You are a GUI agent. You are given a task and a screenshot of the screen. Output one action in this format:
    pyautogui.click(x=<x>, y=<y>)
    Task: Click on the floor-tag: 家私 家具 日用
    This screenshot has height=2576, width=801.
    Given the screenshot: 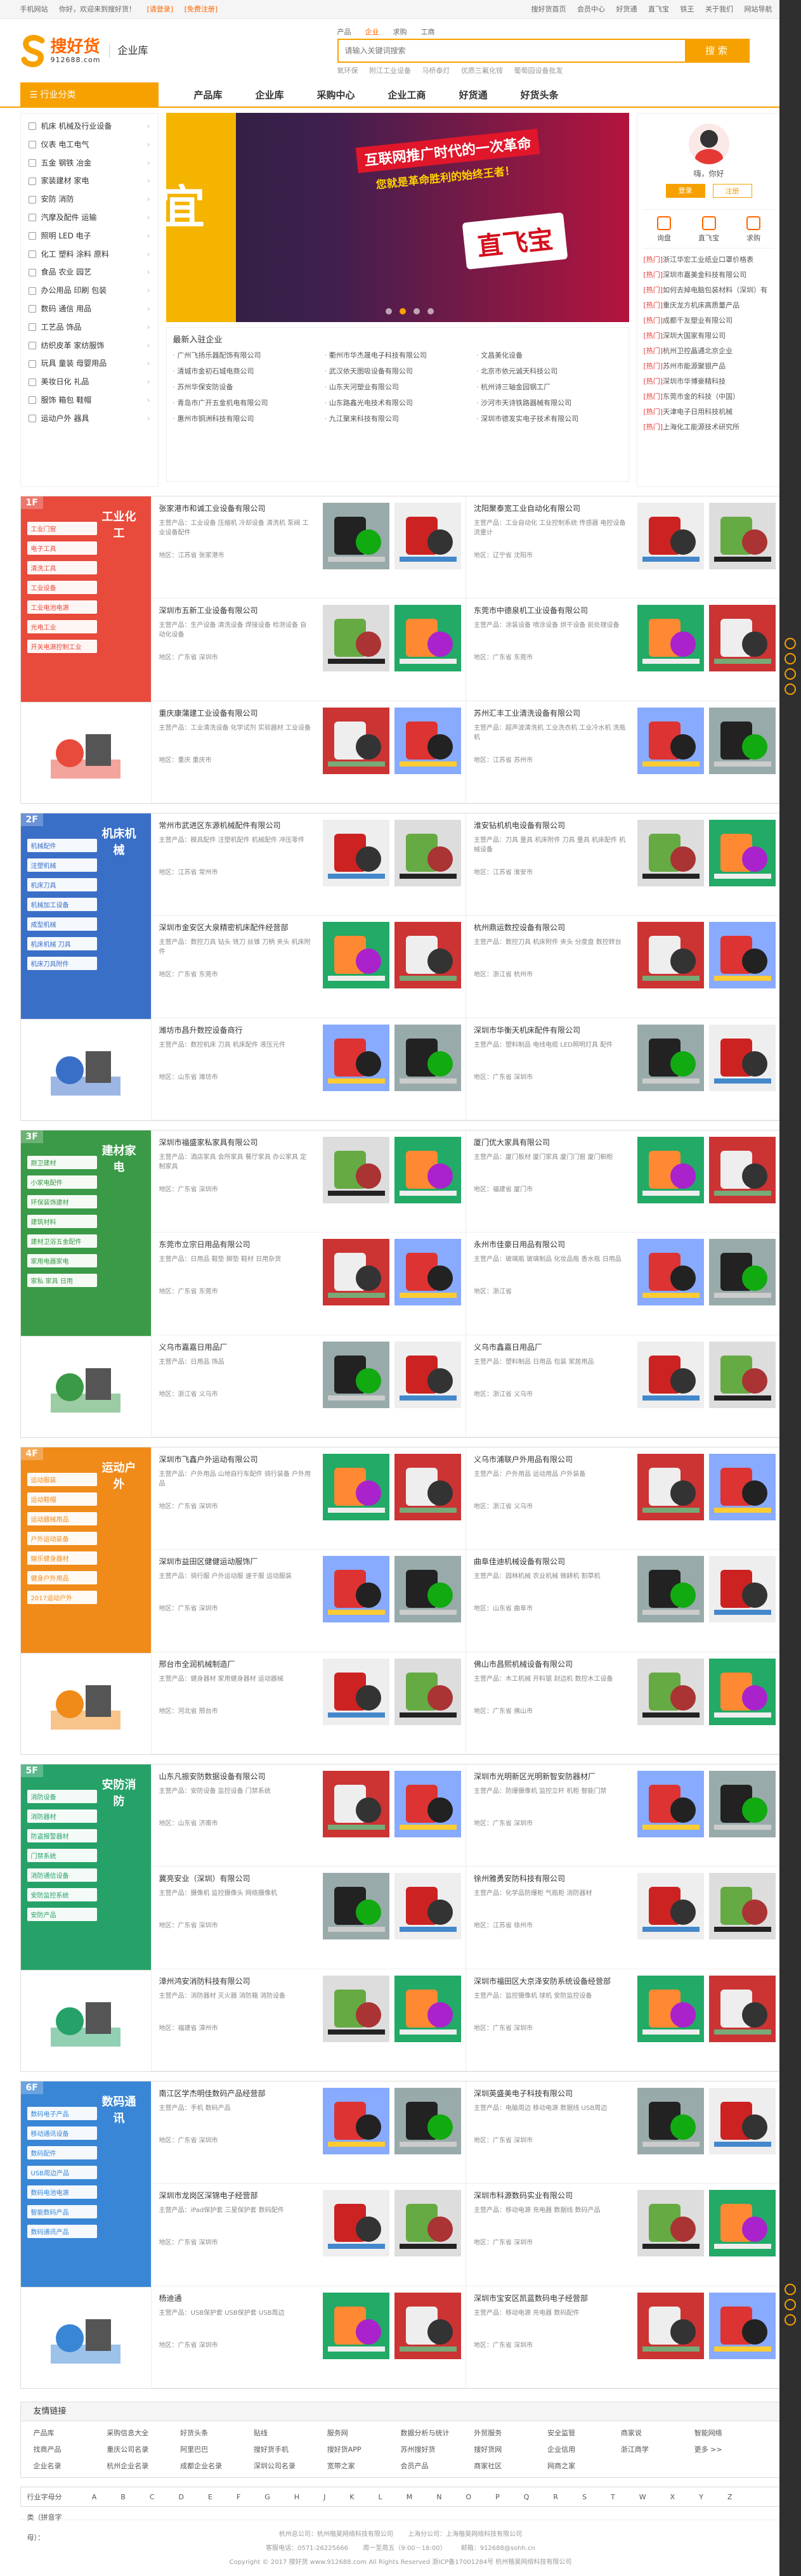 What is the action you would take?
    pyautogui.click(x=62, y=1280)
    